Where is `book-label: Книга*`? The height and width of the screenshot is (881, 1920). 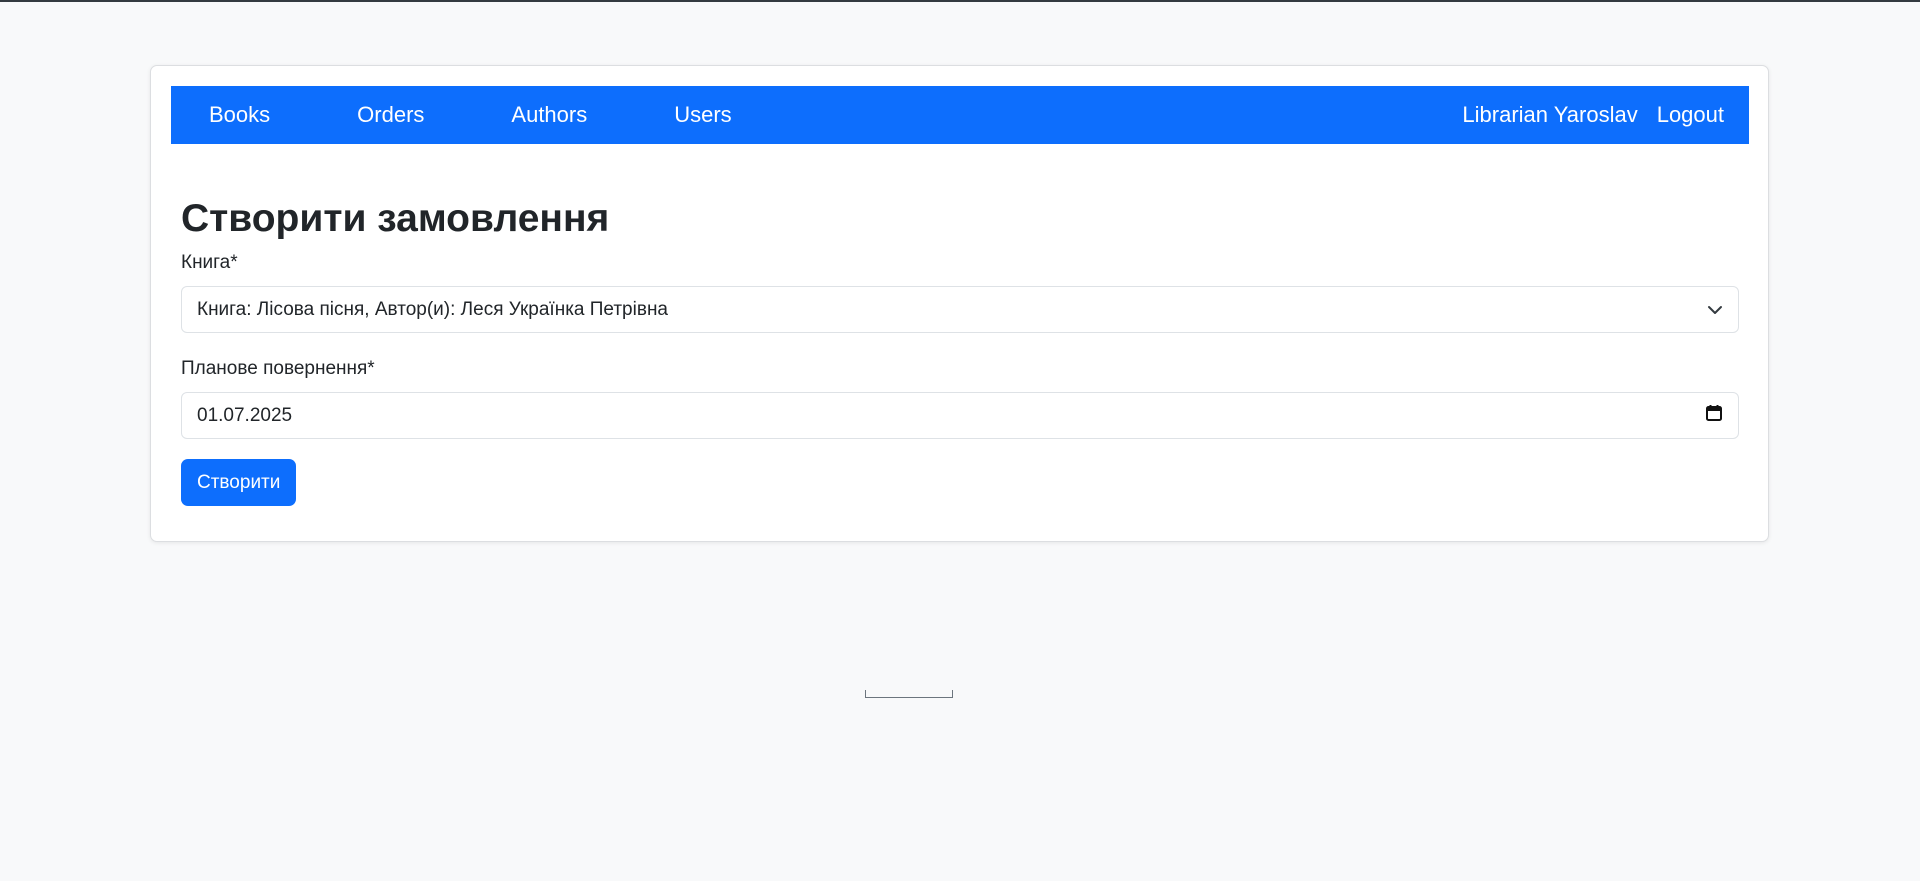 book-label: Книга* is located at coordinates (209, 262).